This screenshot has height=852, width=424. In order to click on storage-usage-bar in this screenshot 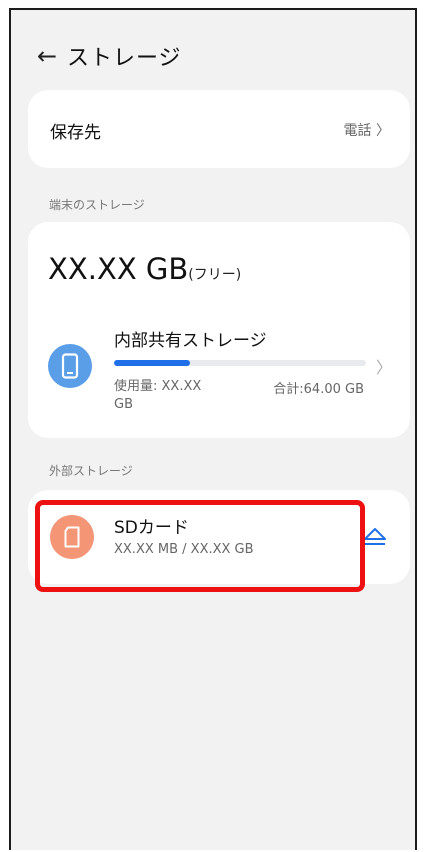, I will do `click(240, 363)`.